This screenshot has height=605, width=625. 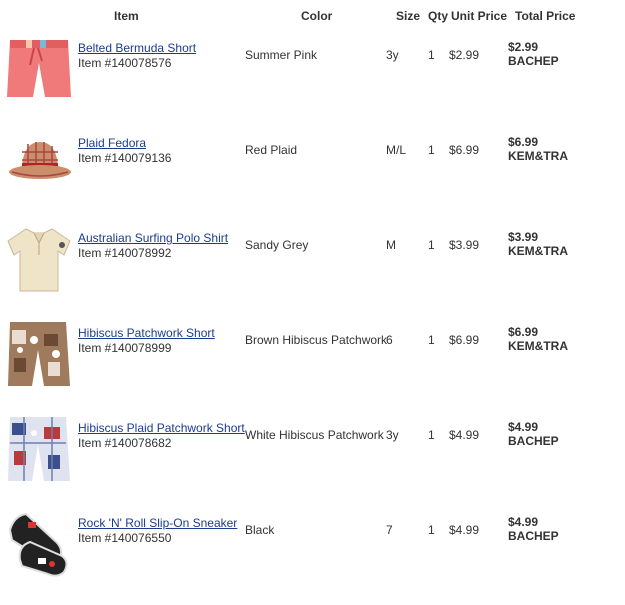 What do you see at coordinates (391, 245) in the screenshot?
I see `size-value: M` at bounding box center [391, 245].